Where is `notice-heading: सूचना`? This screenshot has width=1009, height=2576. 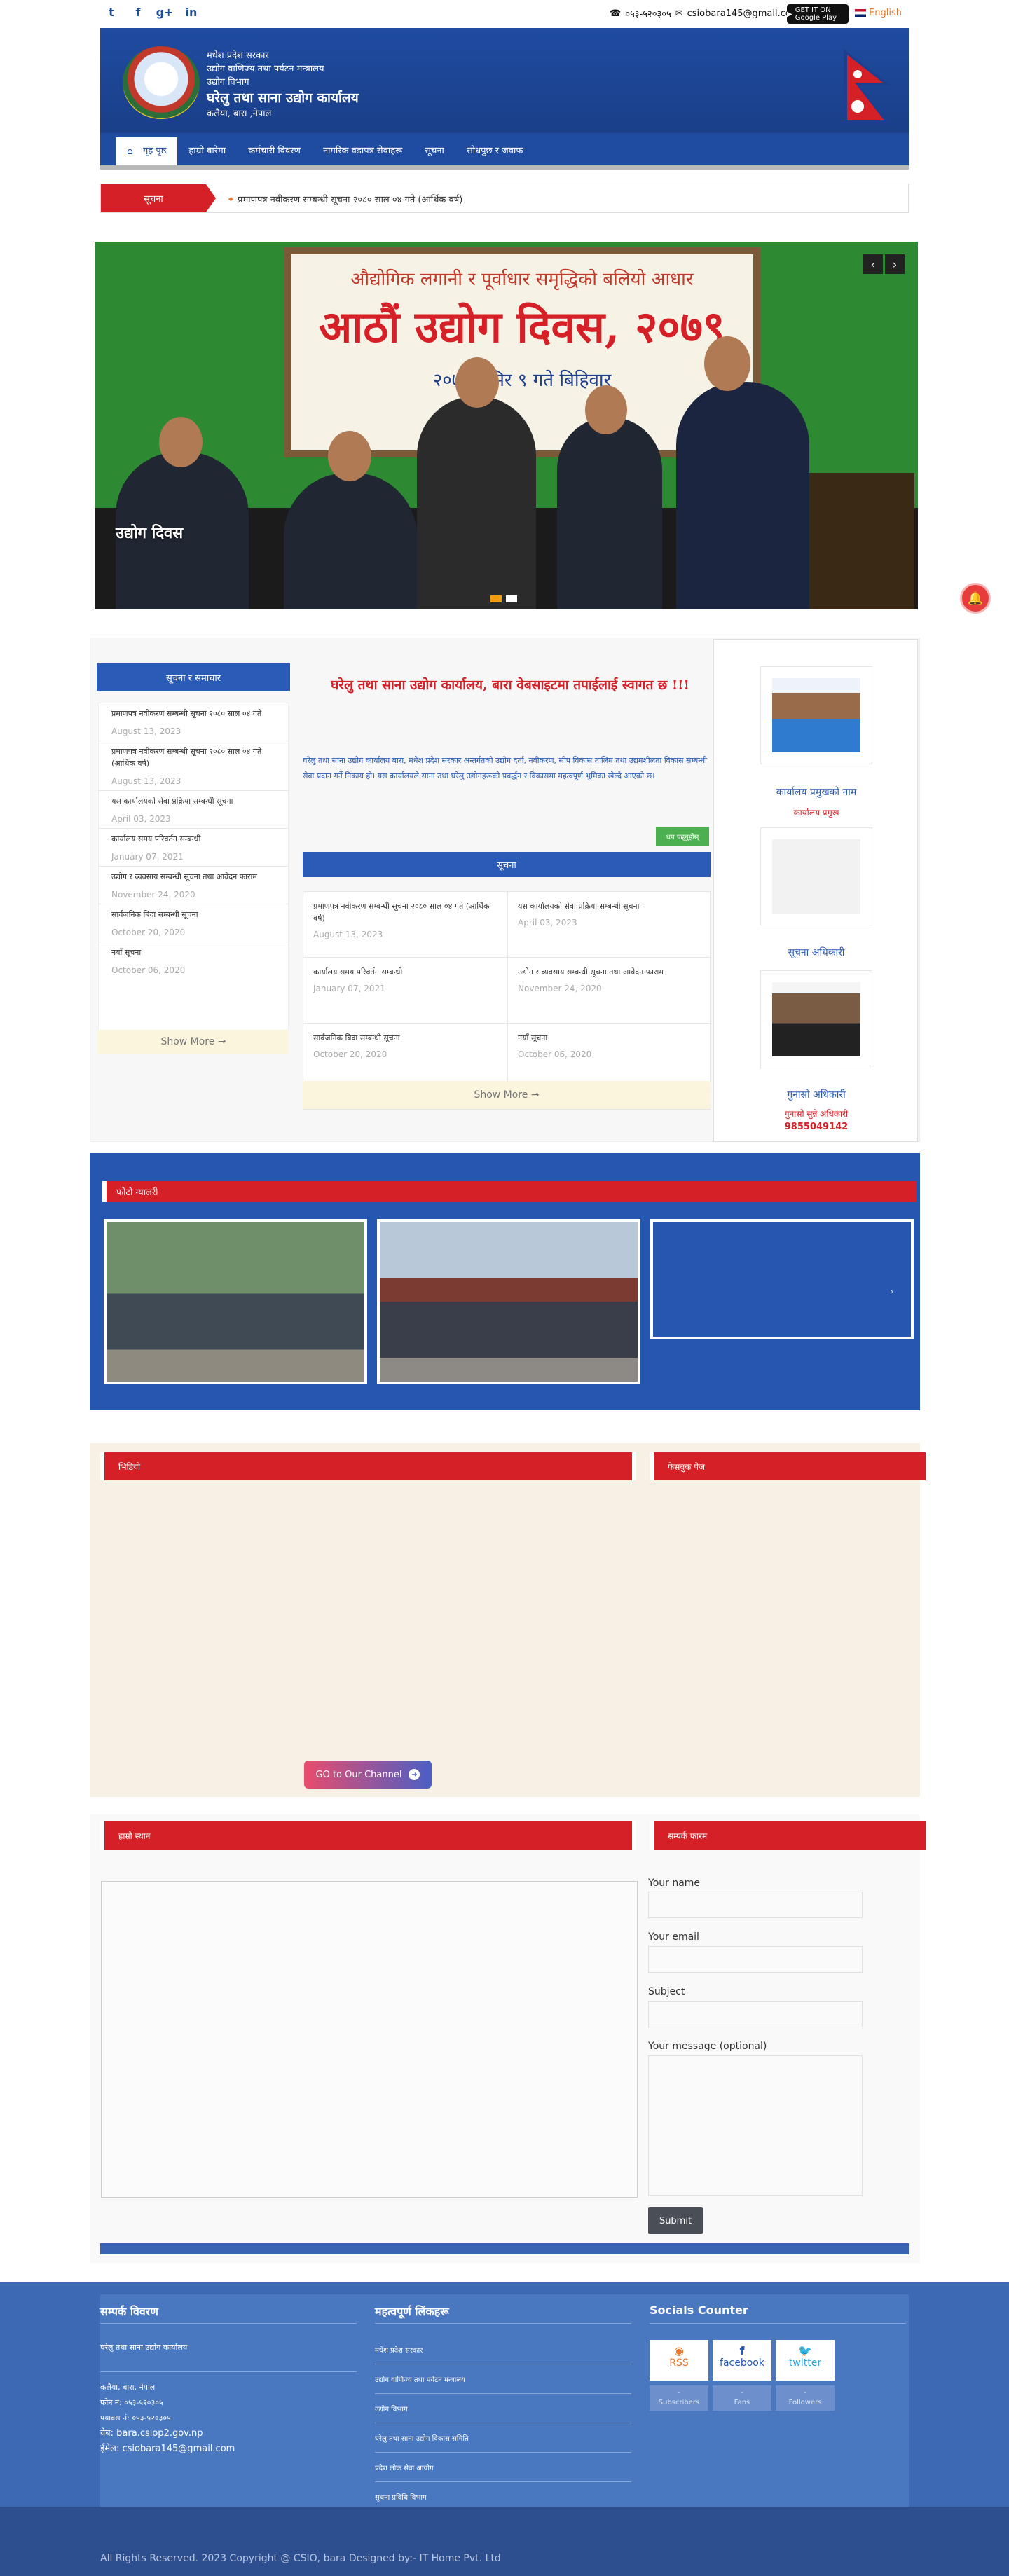
notice-heading: सूचना is located at coordinates (507, 864).